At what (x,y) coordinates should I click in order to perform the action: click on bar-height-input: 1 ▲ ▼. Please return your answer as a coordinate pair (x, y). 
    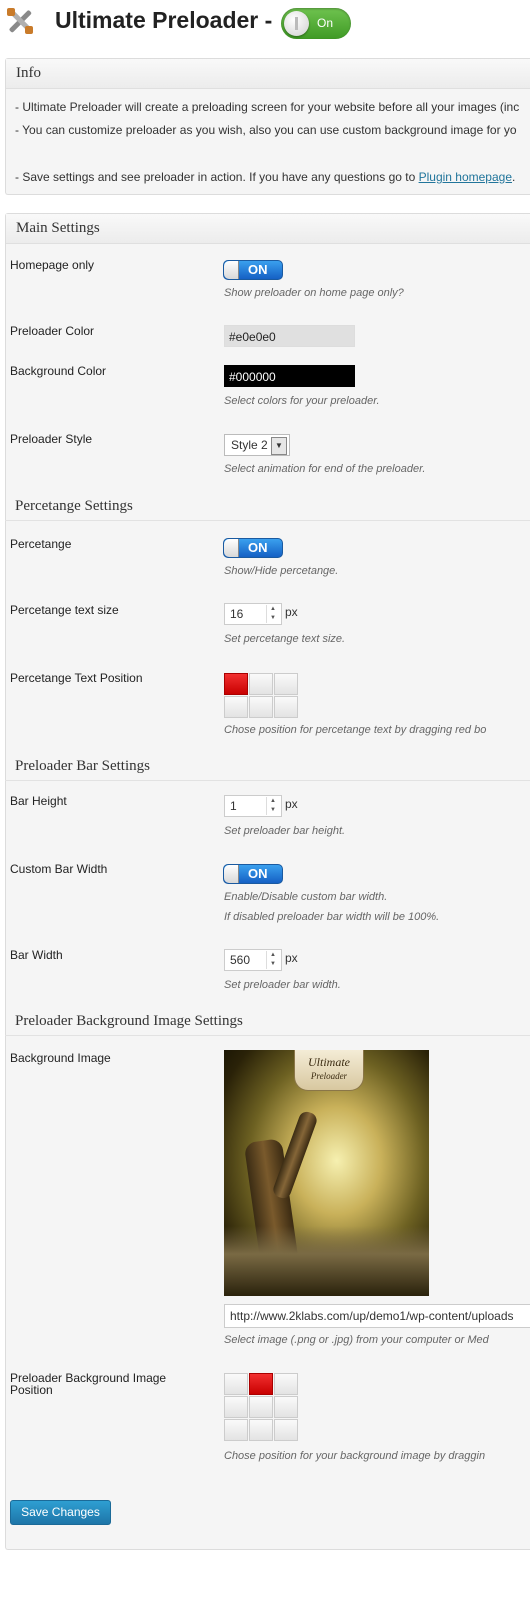
    Looking at the image, I should click on (253, 806).